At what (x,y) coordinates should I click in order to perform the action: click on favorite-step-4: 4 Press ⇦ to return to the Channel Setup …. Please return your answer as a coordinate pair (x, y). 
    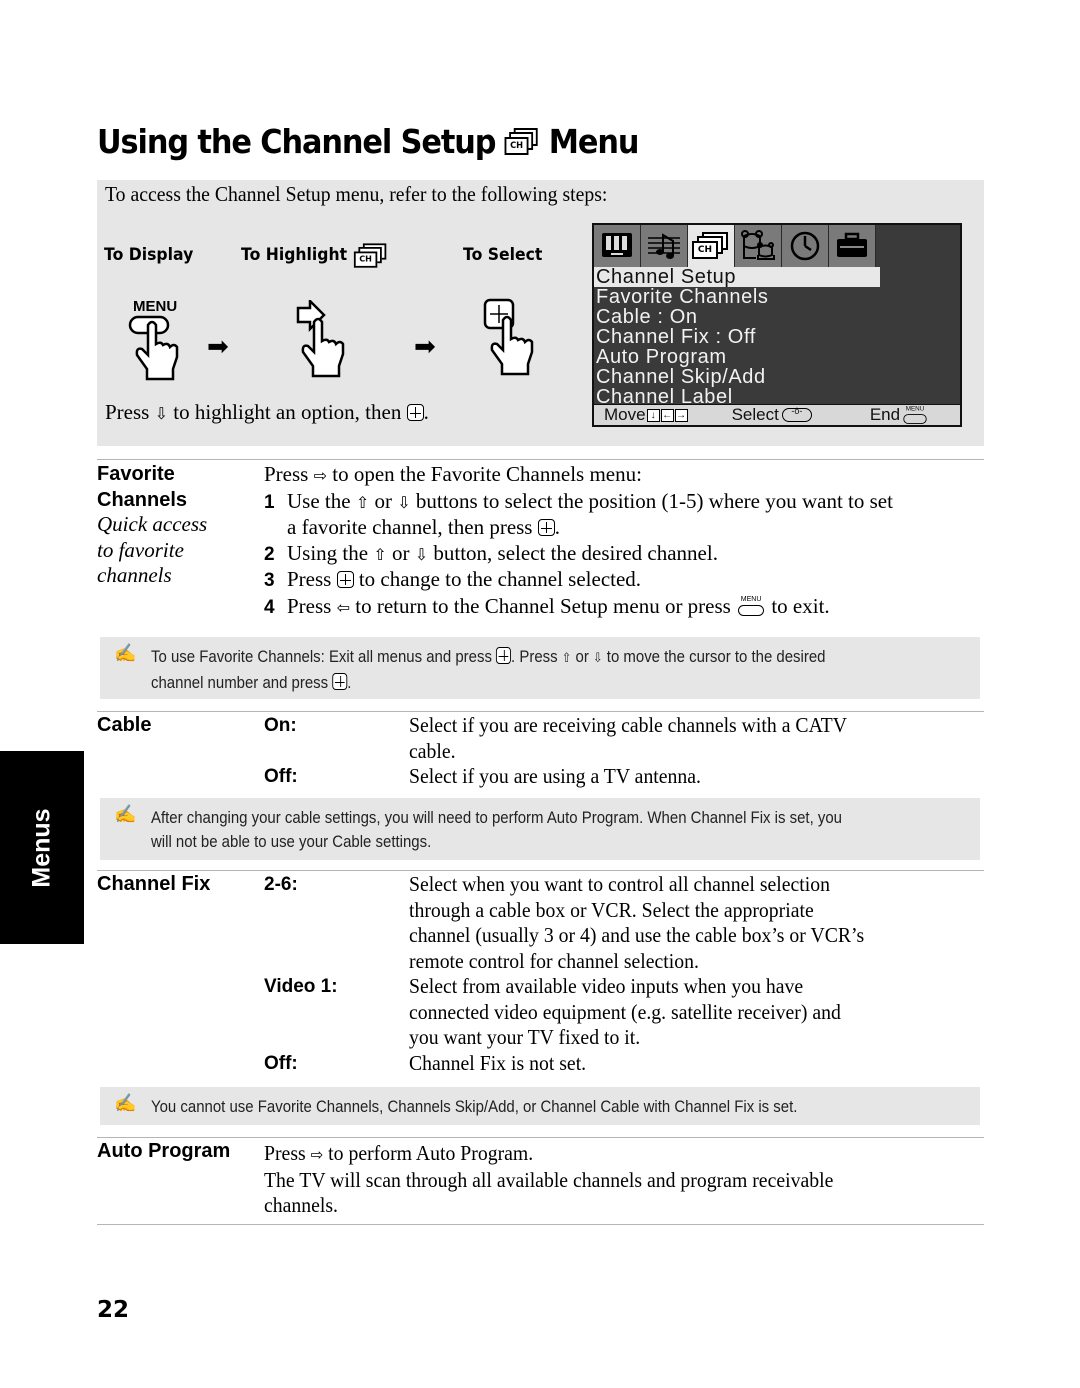
    Looking at the image, I should click on (547, 605).